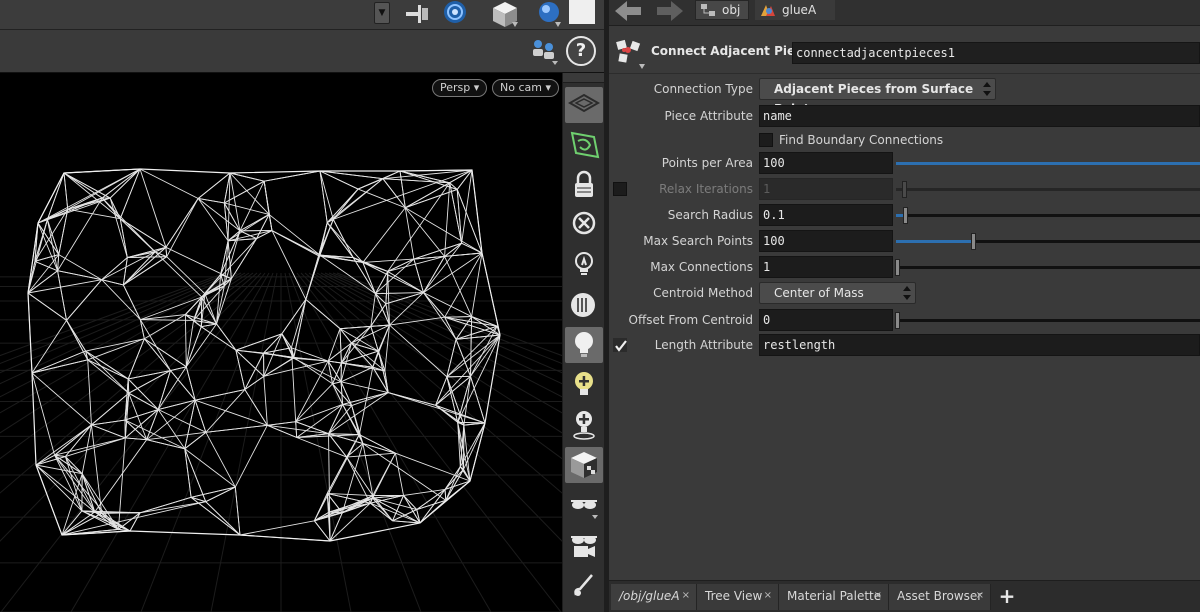  Describe the element at coordinates (544, 51) in the screenshot. I see `users-icon` at that location.